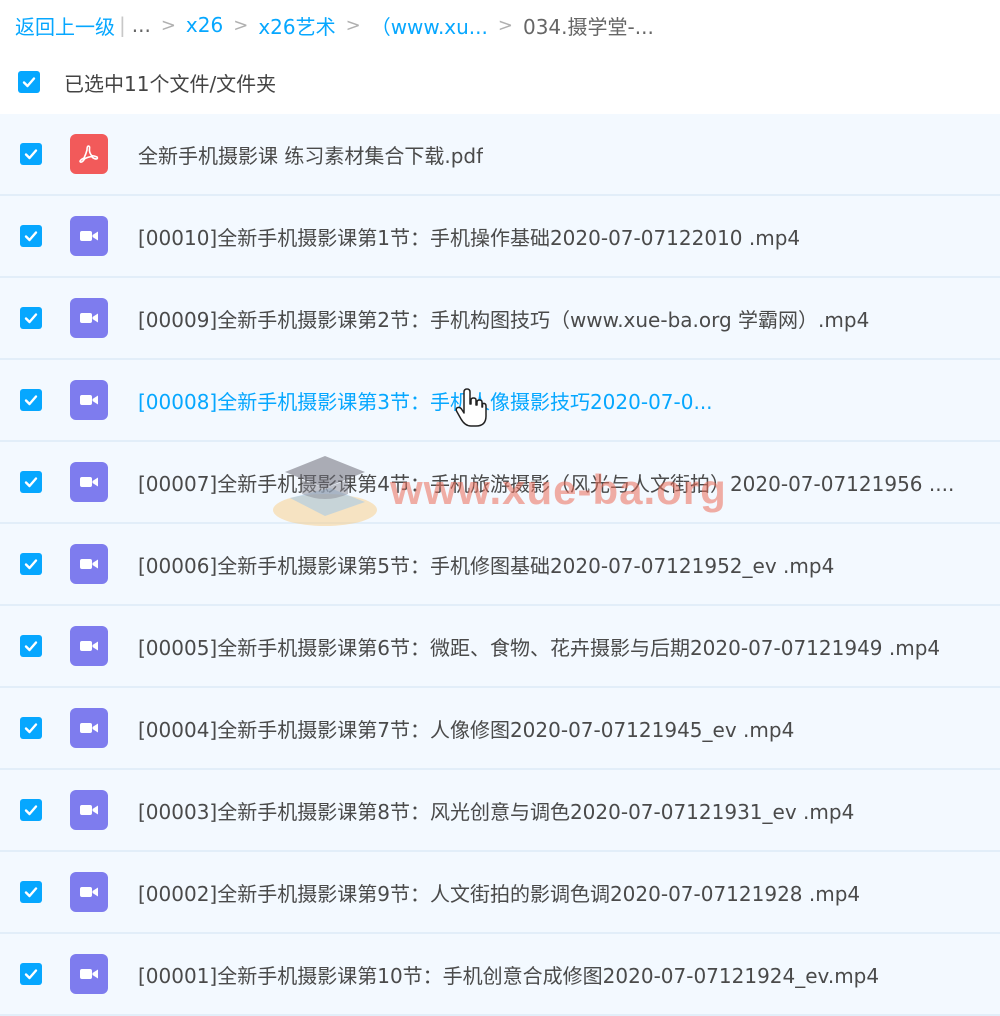 The width and height of the screenshot is (1000, 1016). I want to click on pdf-file-icon, so click(89, 154).